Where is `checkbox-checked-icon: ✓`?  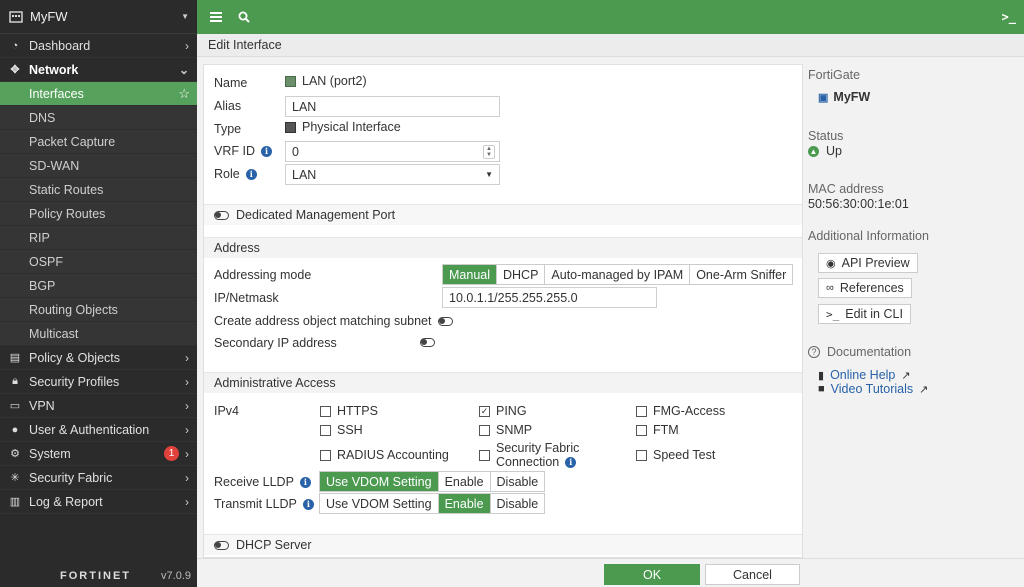
checkbox-checked-icon: ✓ is located at coordinates (484, 411).